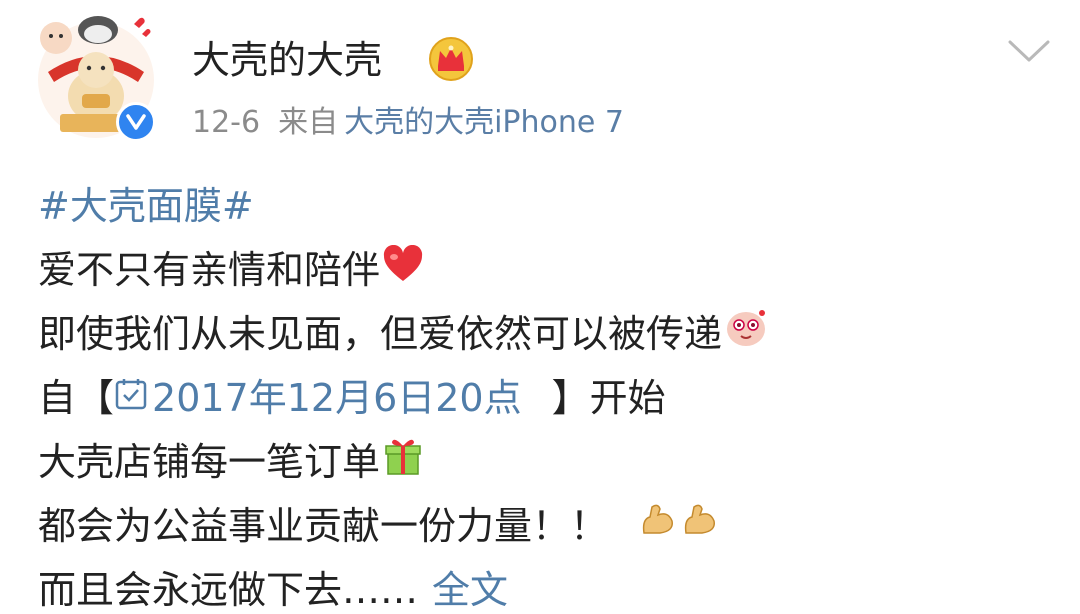 This screenshot has width=1080, height=614. What do you see at coordinates (323, 526) in the screenshot?
I see `post-line-5: 都会为公益事业贡献一份力量！！` at bounding box center [323, 526].